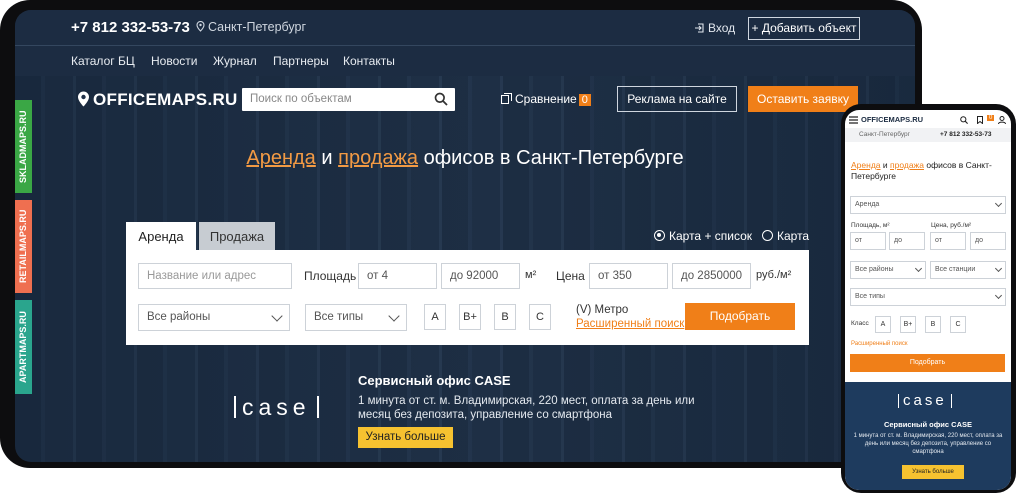  I want to click on mobile-class-a: A, so click(883, 324).